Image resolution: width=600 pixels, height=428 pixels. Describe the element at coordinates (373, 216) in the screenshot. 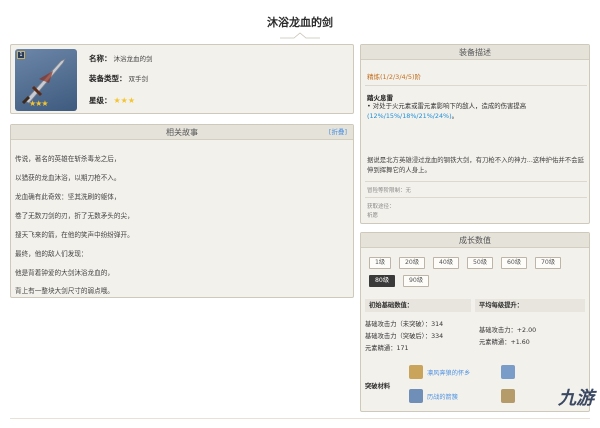

I see `source-value: 祈愿` at that location.